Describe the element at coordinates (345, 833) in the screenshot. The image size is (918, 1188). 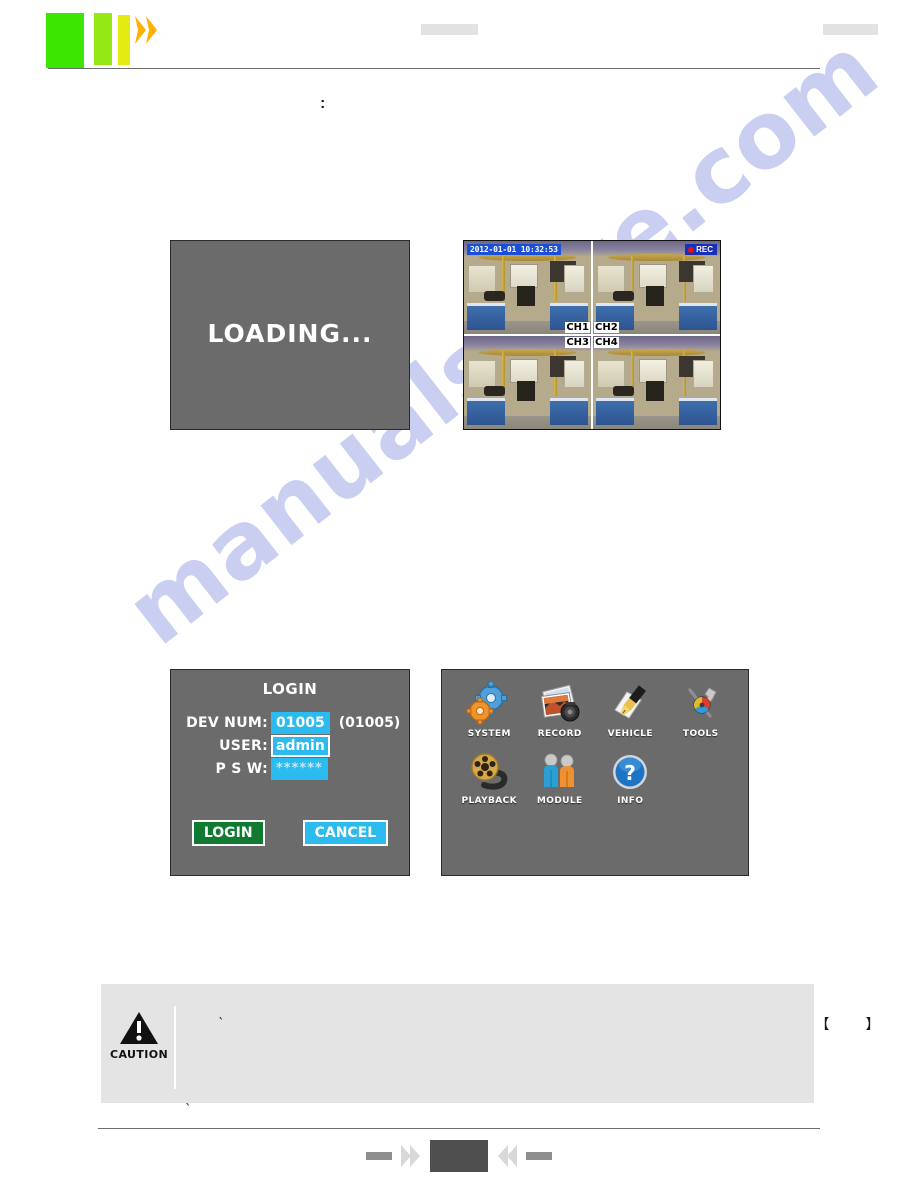
I see `cancel-button: CANCEL` at that location.